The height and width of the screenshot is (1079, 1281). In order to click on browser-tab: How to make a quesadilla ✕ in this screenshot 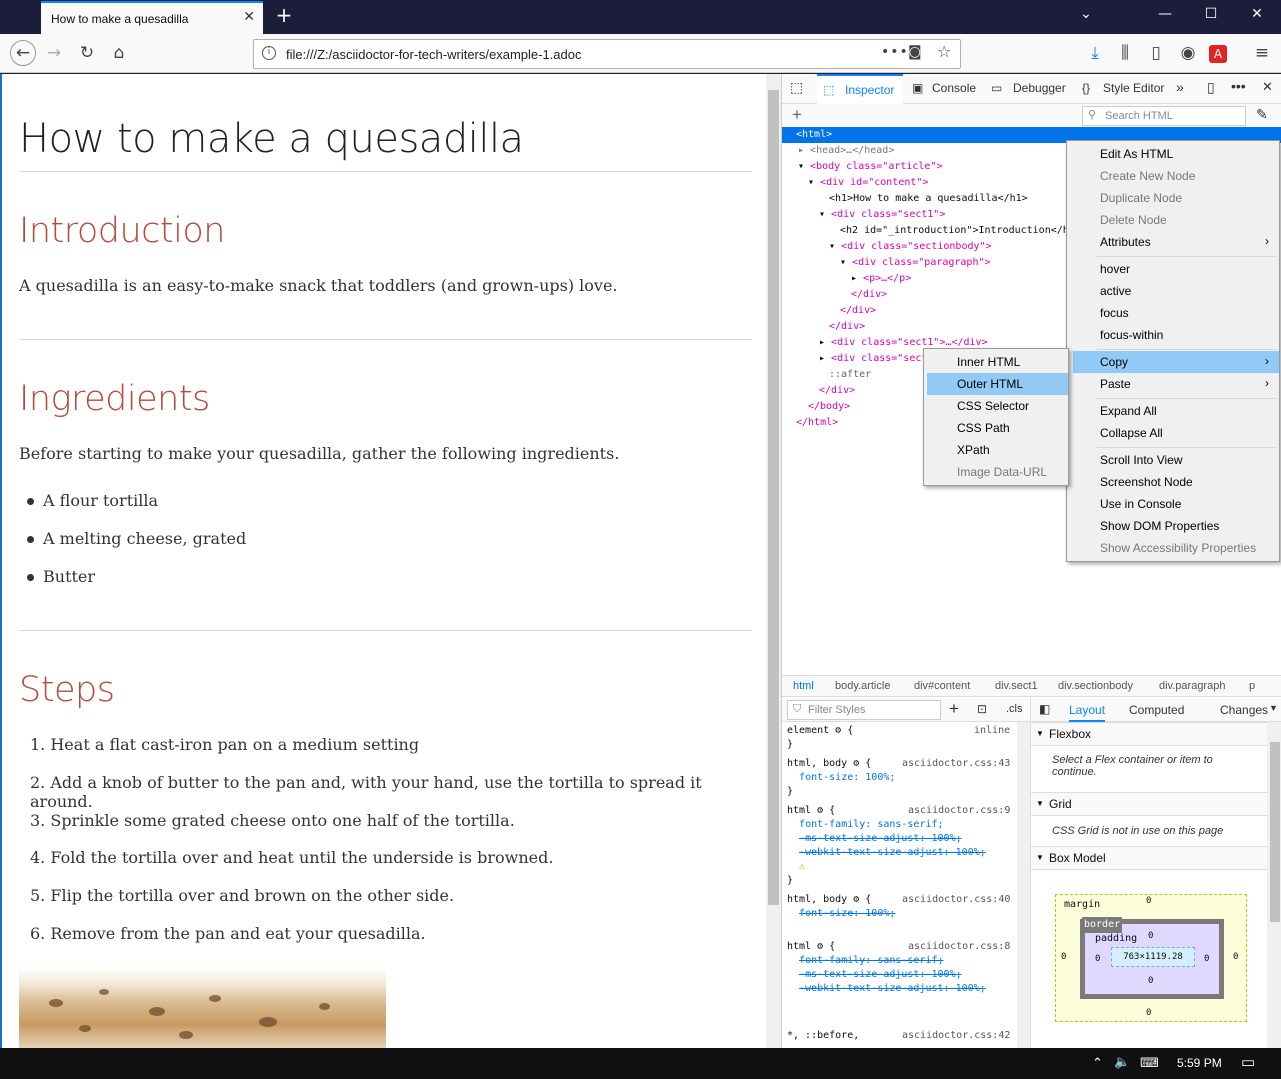, I will do `click(152, 17)`.